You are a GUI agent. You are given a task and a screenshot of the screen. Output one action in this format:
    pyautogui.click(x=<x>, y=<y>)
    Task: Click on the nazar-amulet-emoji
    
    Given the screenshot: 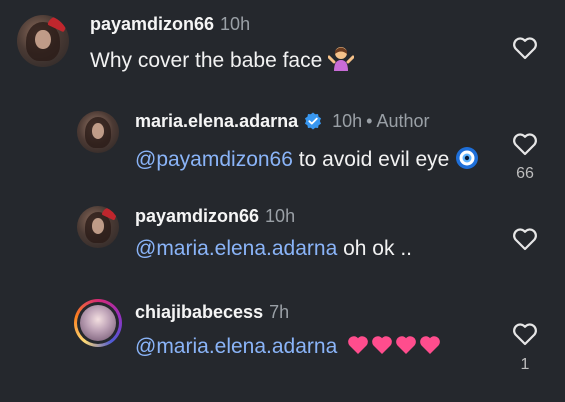 What is the action you would take?
    pyautogui.click(x=467, y=158)
    